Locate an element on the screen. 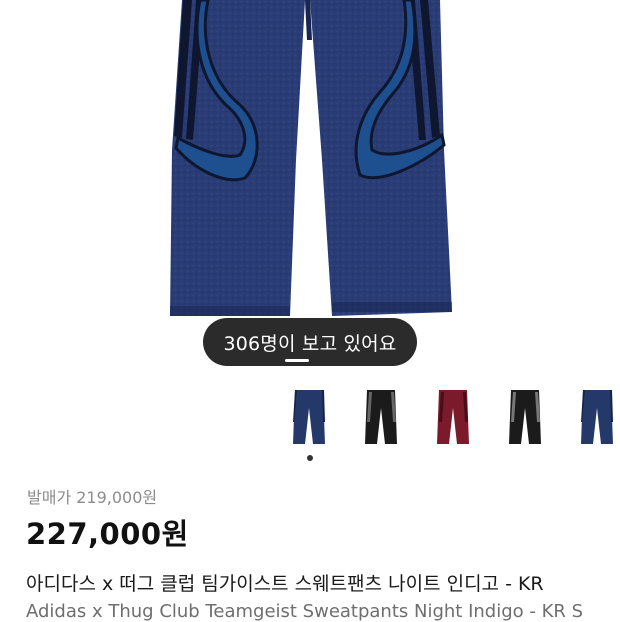  product-title-korean: 아디다스 x 떠그 클럽 팀가이스트 스웨트팬츠 나이트 인디고 - KR is located at coordinates (285, 582).